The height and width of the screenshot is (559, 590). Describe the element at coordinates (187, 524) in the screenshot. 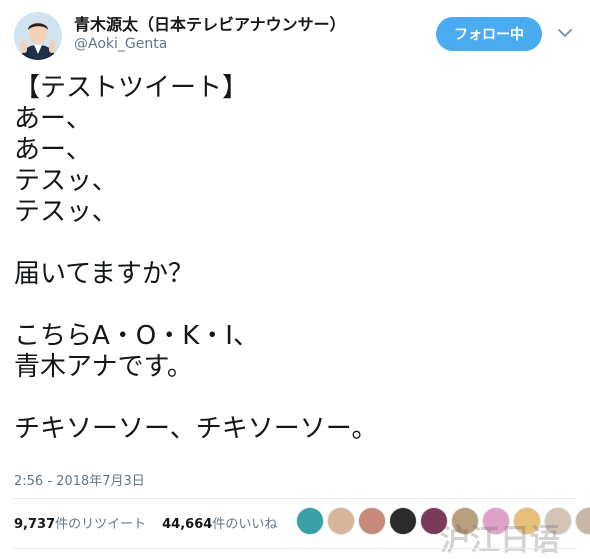

I see `likes-count: 44,664` at that location.